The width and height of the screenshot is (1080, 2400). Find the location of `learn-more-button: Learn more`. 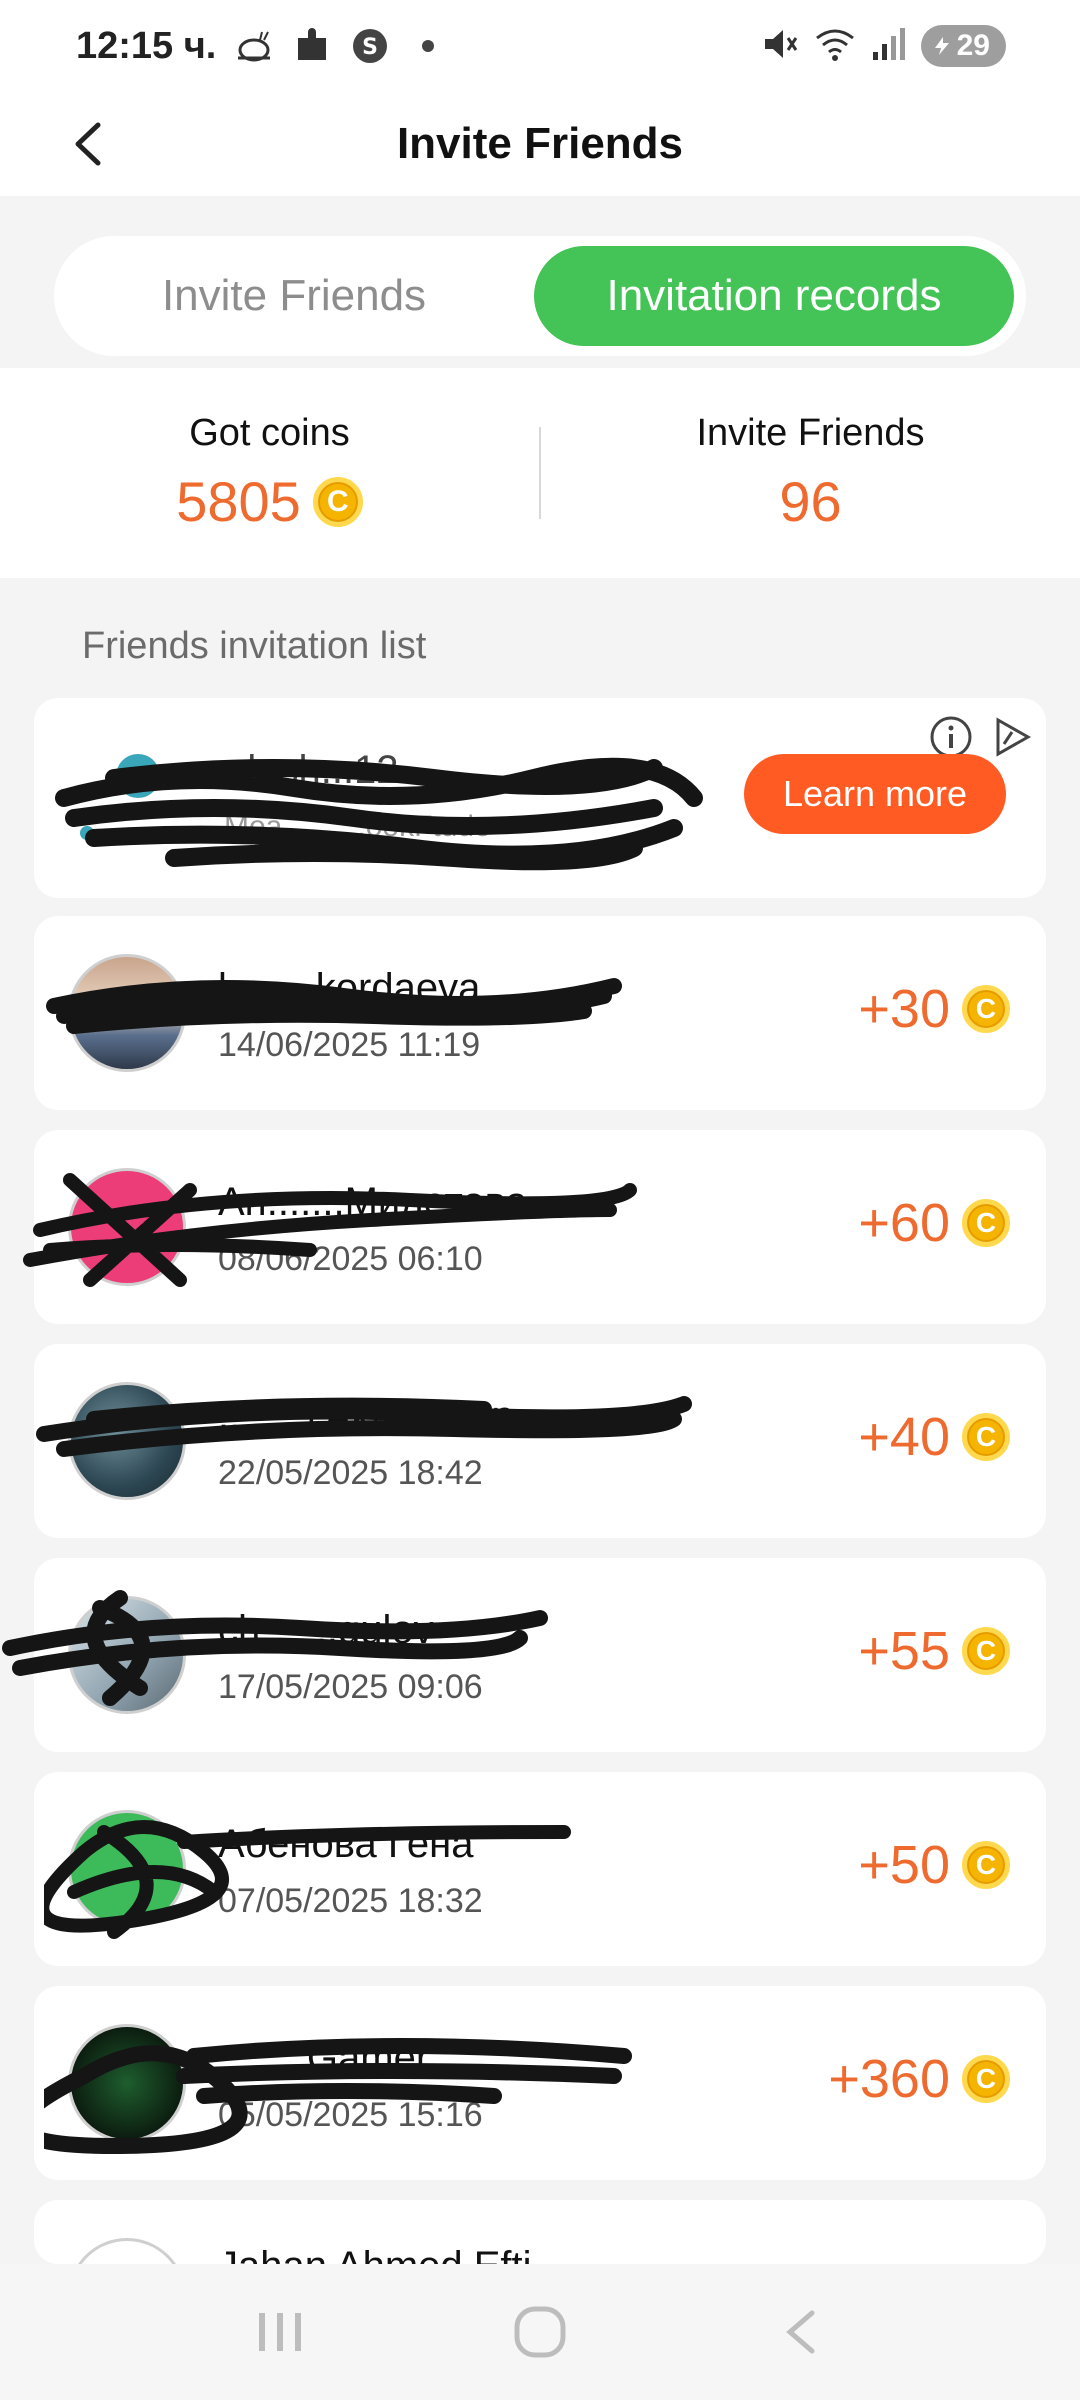

learn-more-button: Learn more is located at coordinates (875, 794).